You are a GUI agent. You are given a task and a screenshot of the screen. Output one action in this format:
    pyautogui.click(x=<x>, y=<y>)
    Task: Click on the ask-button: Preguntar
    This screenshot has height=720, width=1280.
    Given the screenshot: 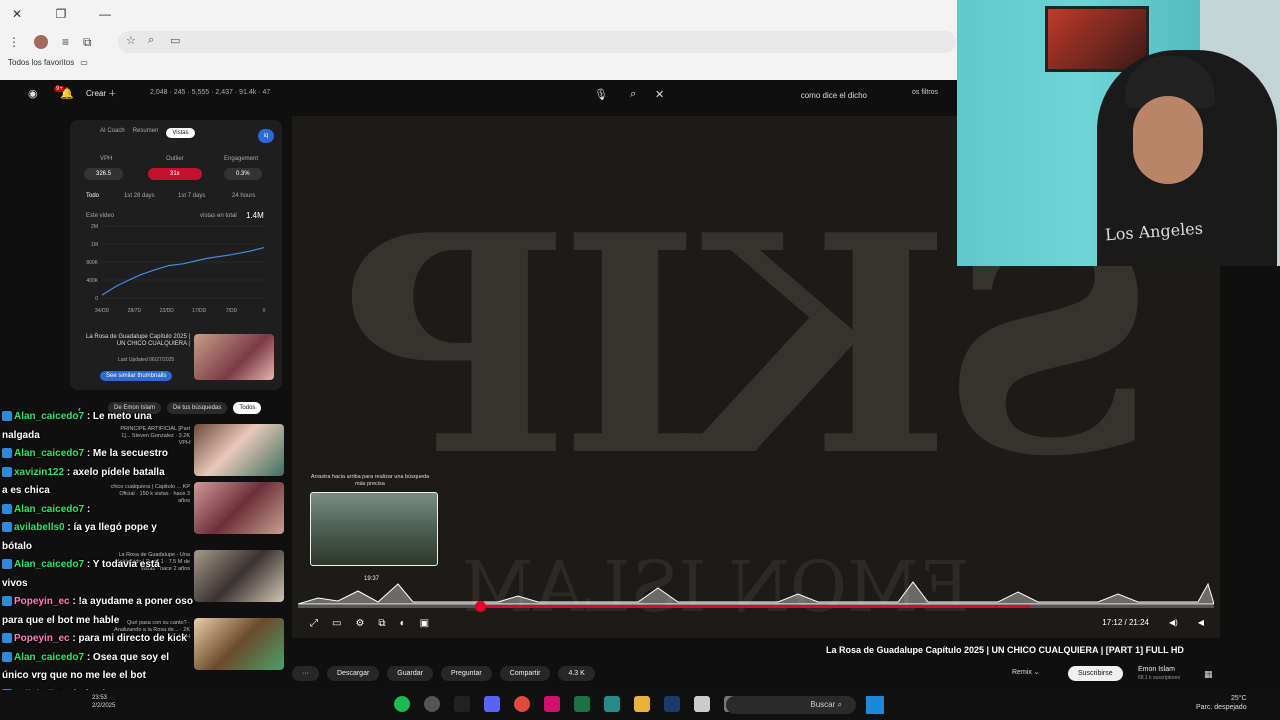 What is the action you would take?
    pyautogui.click(x=466, y=673)
    